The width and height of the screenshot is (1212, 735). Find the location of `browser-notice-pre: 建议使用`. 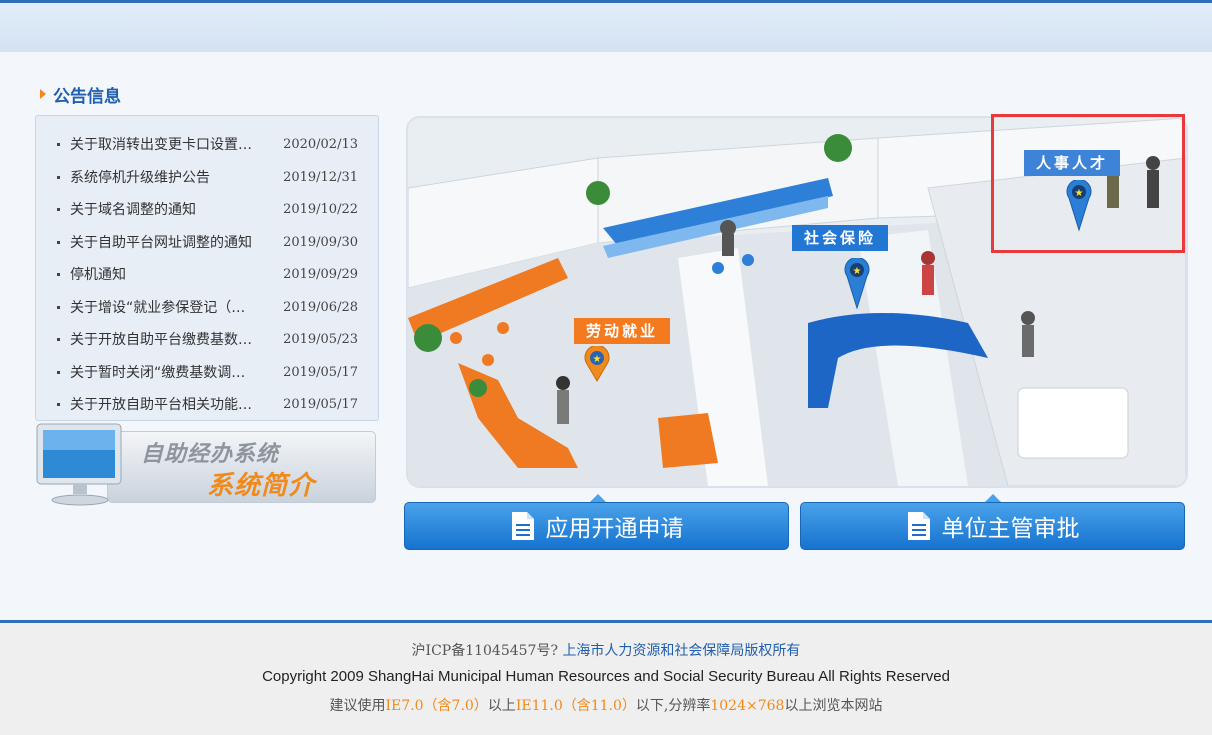

browser-notice-pre: 建议使用 is located at coordinates (357, 706).